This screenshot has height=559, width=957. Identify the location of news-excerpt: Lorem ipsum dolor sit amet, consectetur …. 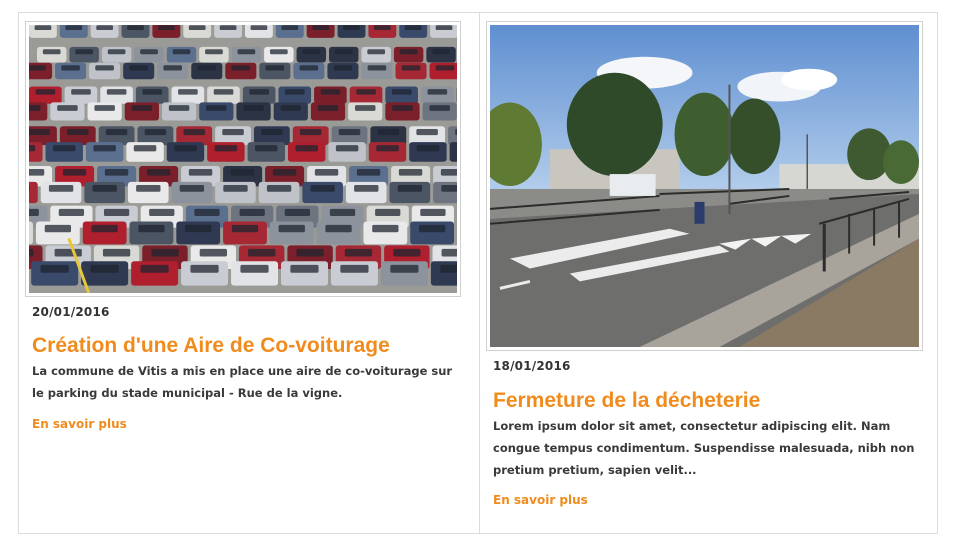
(704, 448).